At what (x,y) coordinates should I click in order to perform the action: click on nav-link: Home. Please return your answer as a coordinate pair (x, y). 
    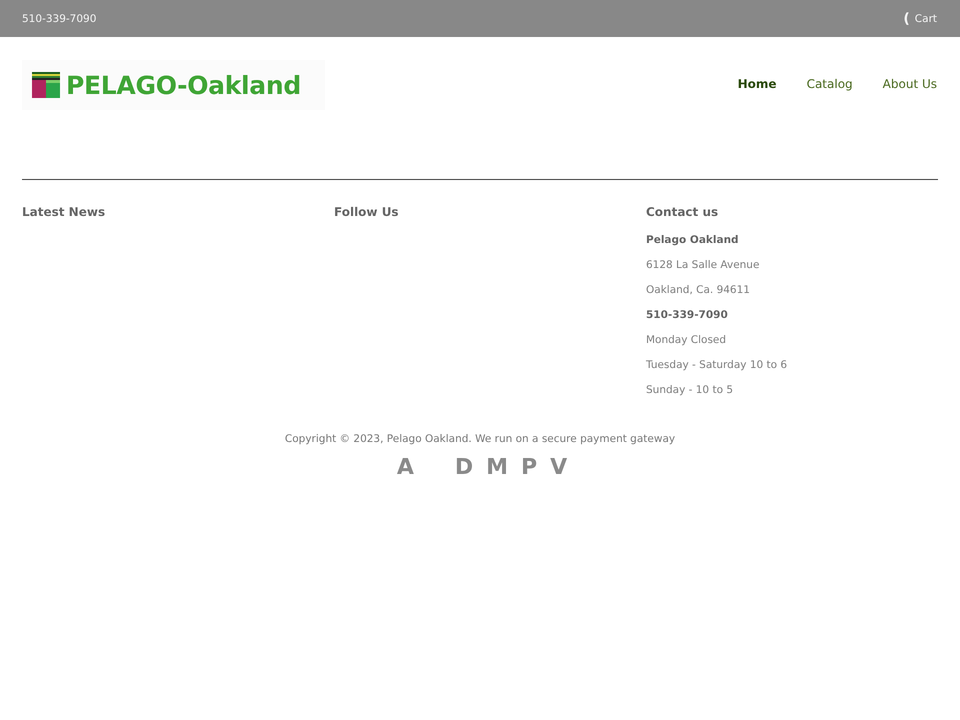
    Looking at the image, I should click on (757, 84).